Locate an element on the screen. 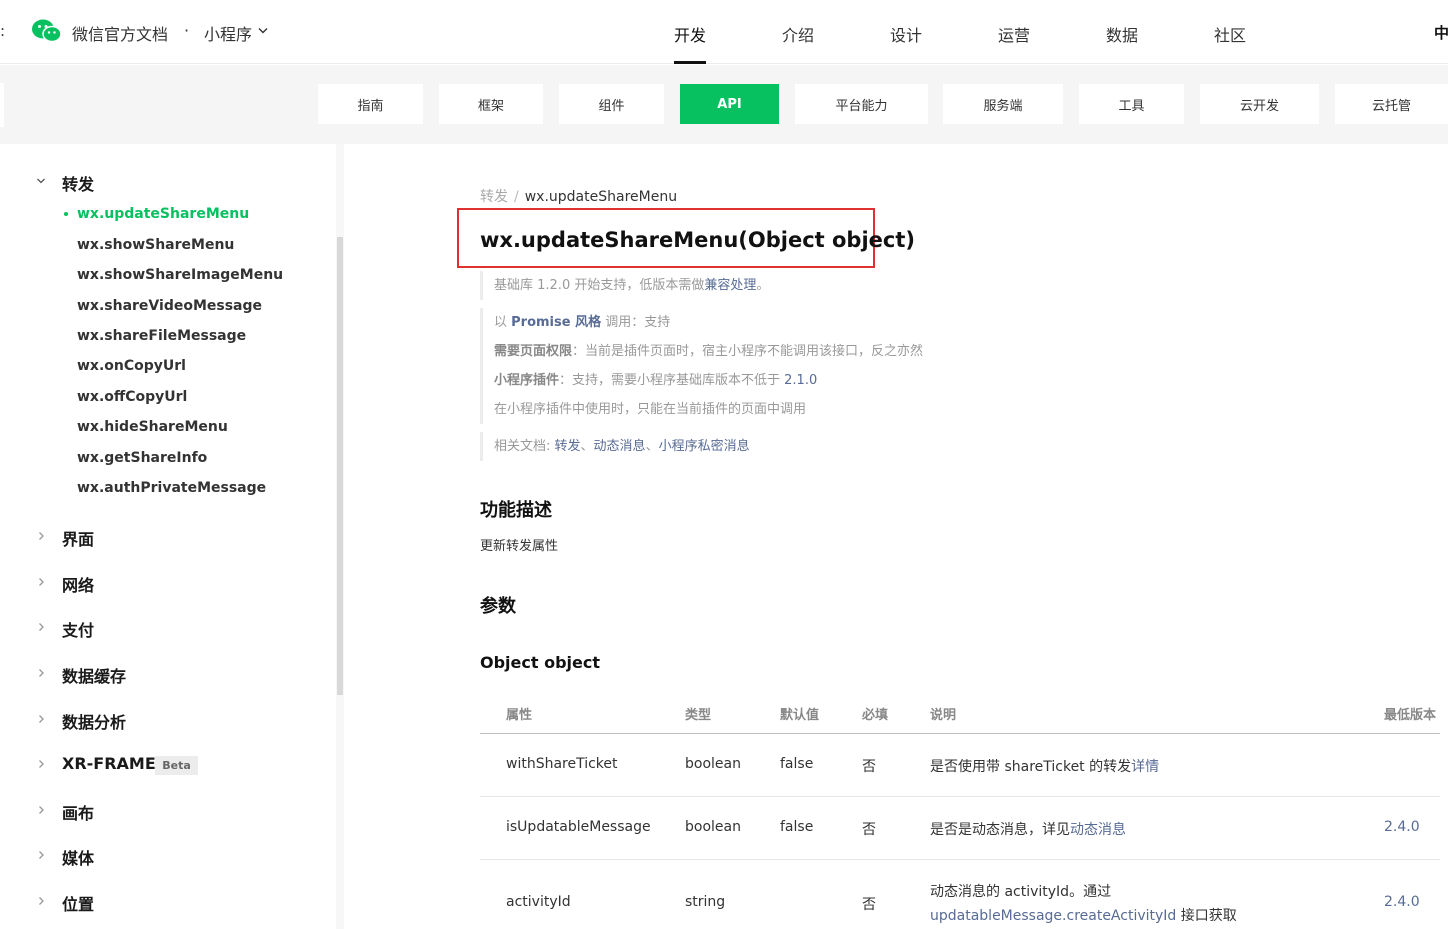 This screenshot has height=929, width=1448. nav-item-dev: 开发 is located at coordinates (690, 34).